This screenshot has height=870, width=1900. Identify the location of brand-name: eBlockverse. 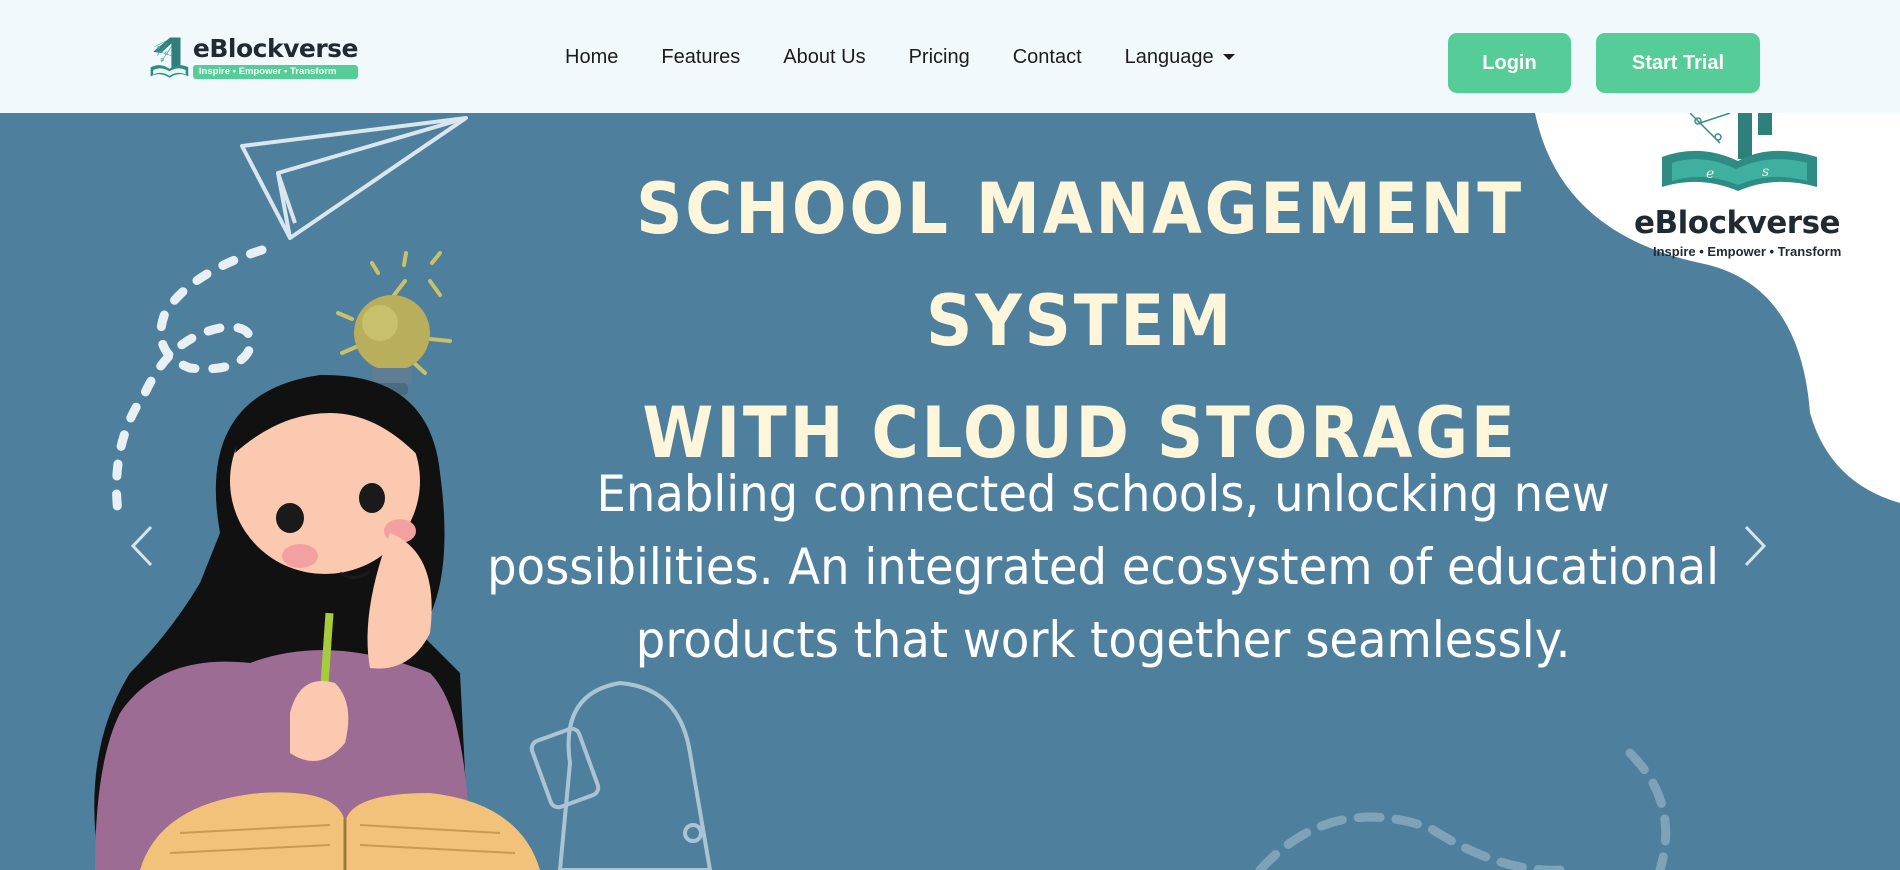
(275, 48).